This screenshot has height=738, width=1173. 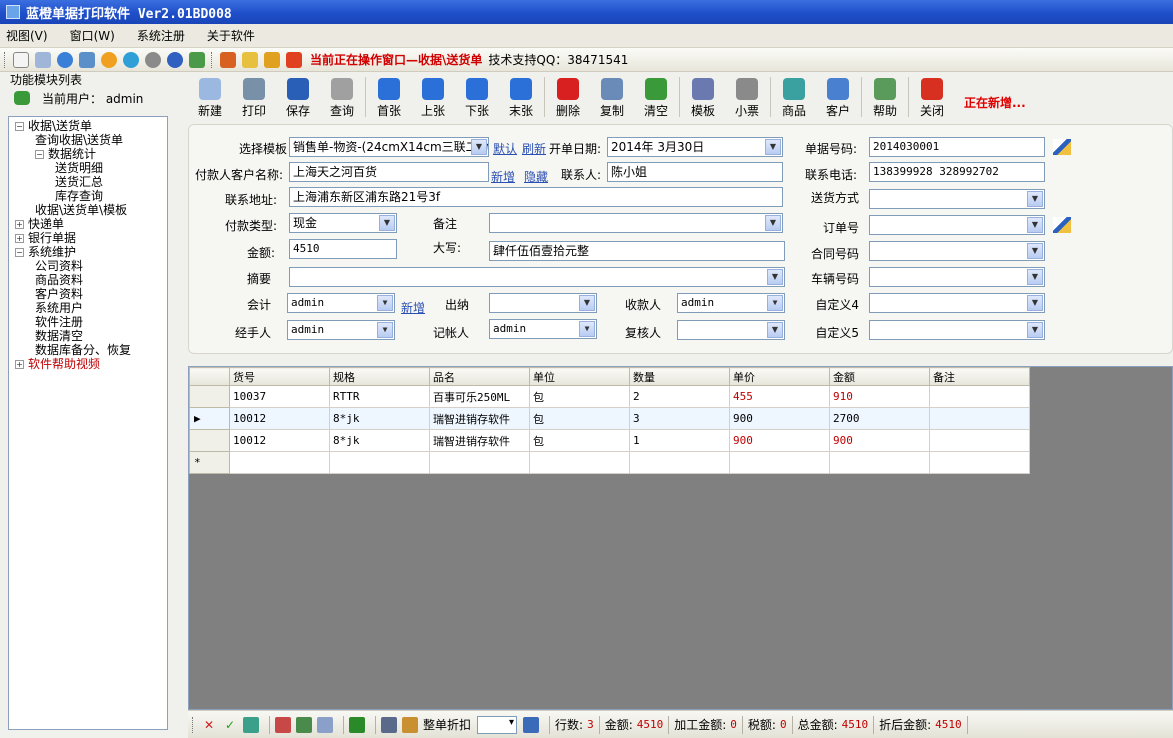 What do you see at coordinates (695, 172) in the screenshot?
I see `contact-field: 陈小姐` at bounding box center [695, 172].